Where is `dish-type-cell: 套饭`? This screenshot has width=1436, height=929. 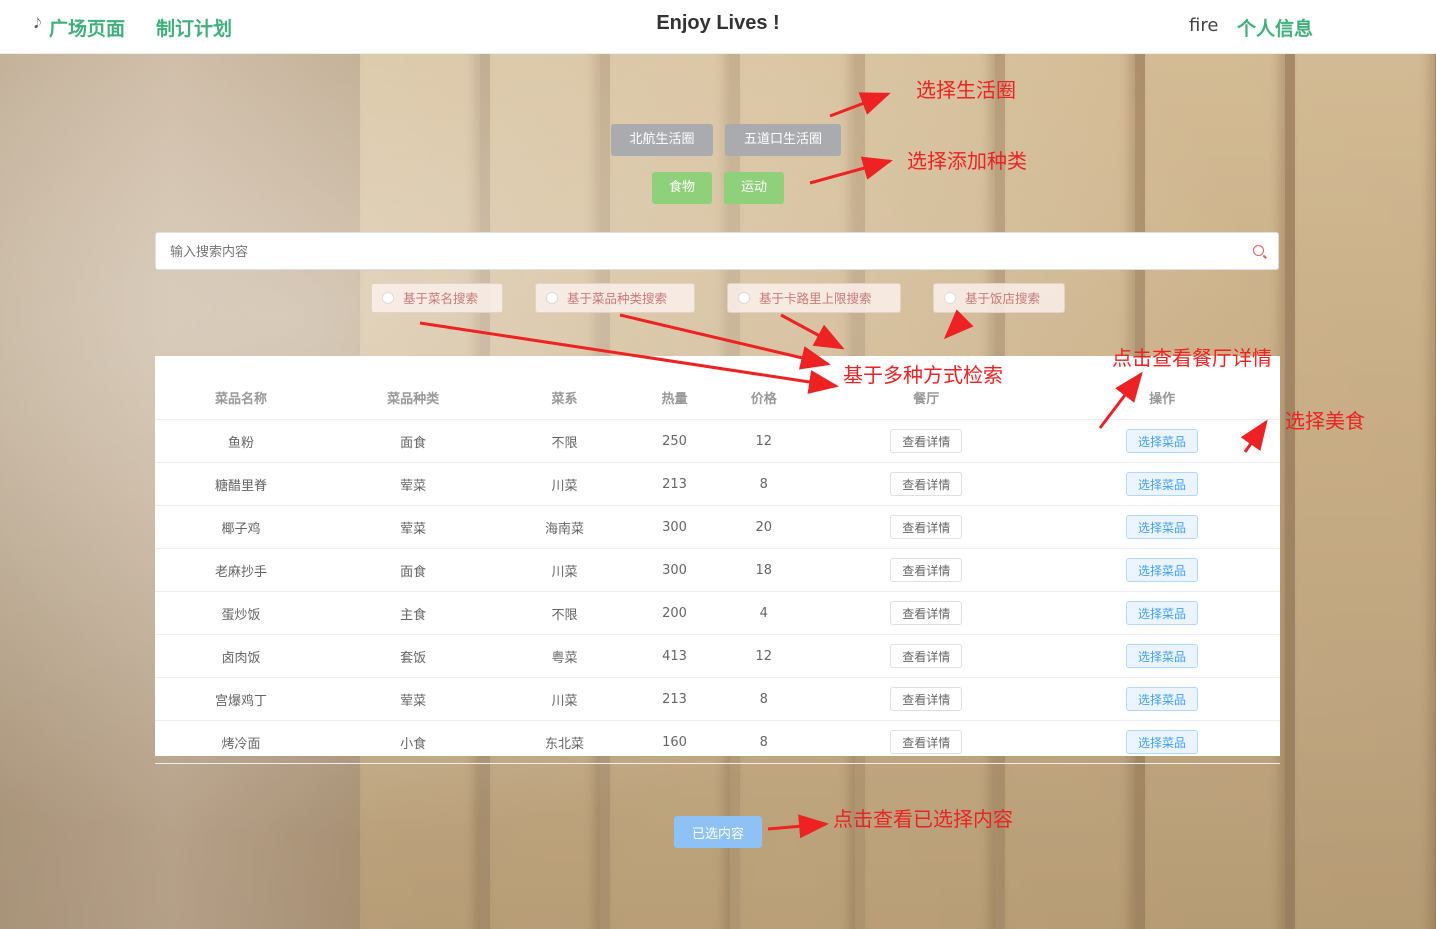 dish-type-cell: 套饭 is located at coordinates (413, 656).